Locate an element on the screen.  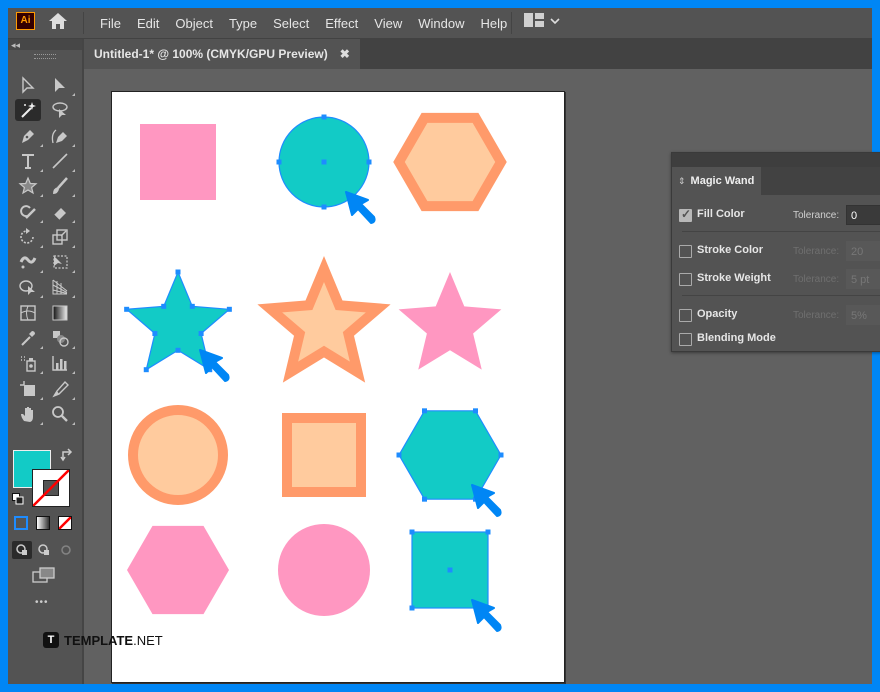
tool-perspective-grid is located at coordinates (61, 287).